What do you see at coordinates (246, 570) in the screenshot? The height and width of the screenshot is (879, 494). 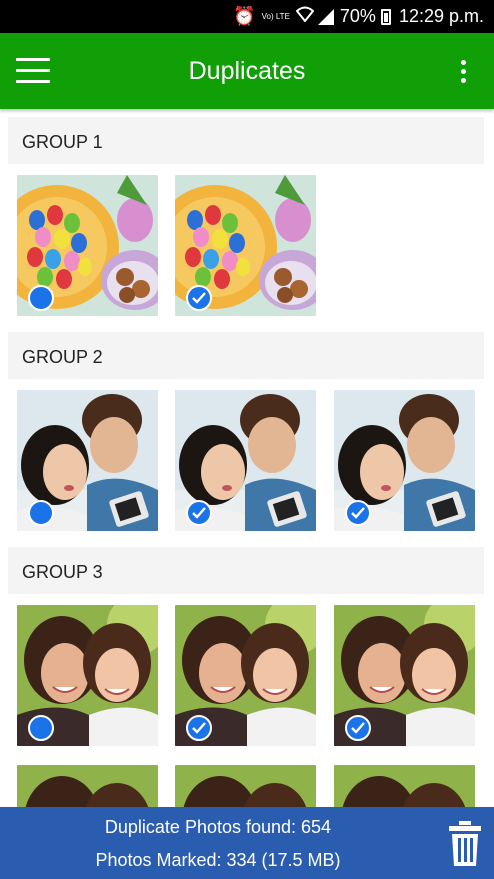 I see `group-header: GROUP 3` at bounding box center [246, 570].